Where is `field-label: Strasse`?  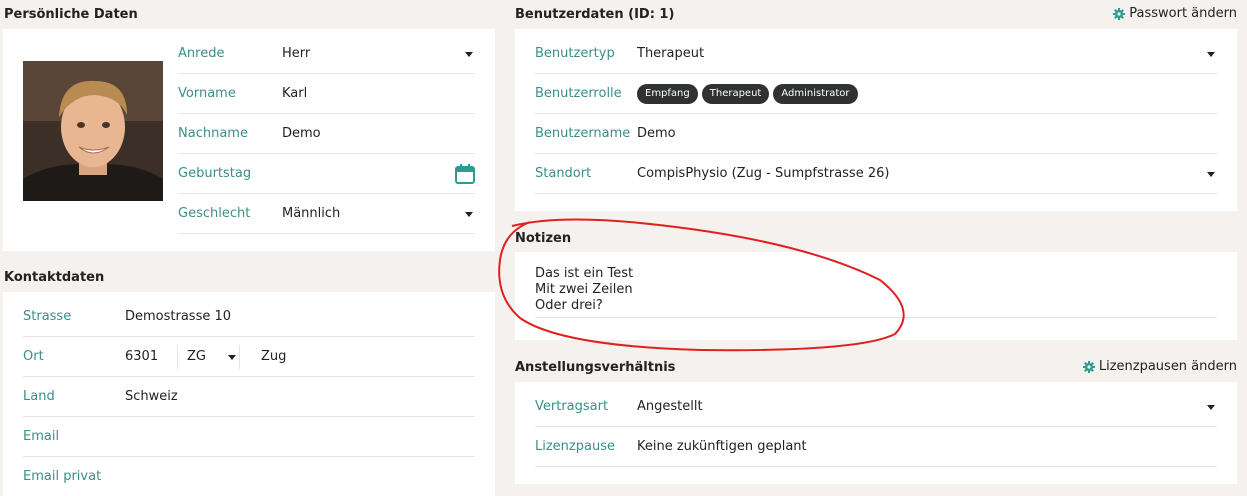
field-label: Strasse is located at coordinates (47, 316).